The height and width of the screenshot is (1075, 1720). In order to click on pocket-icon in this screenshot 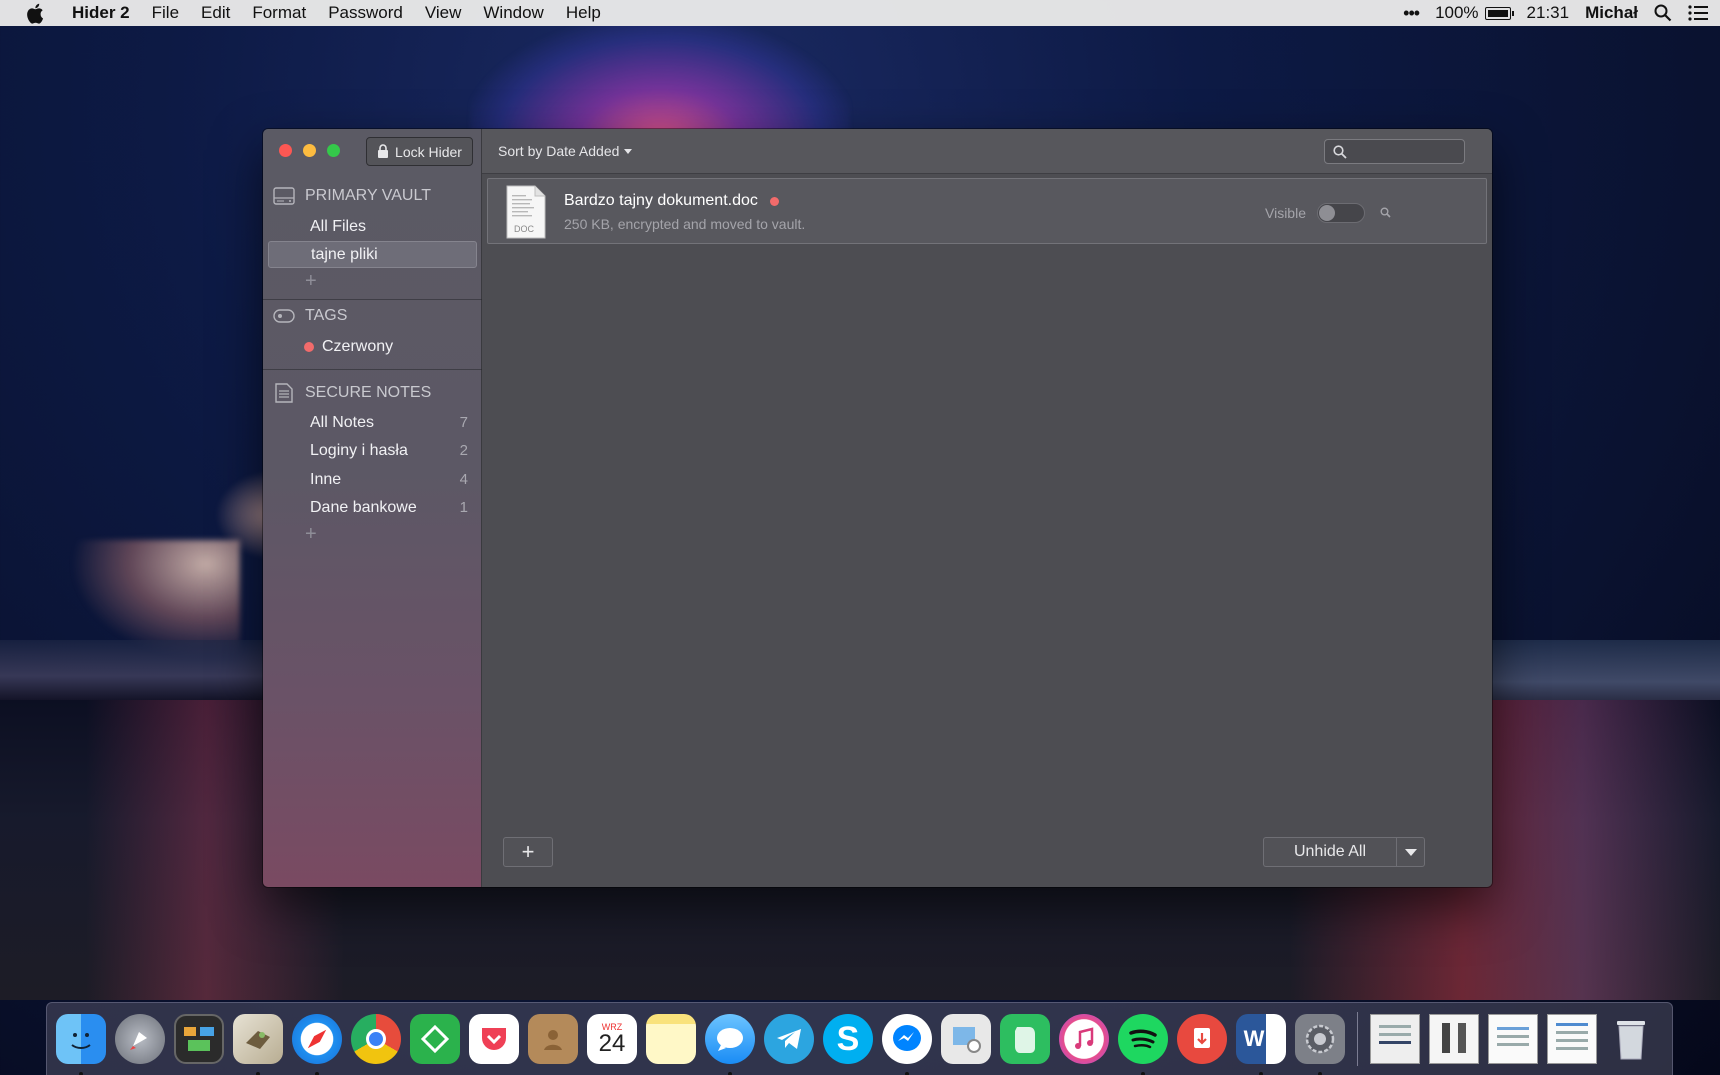, I will do `click(494, 1039)`.